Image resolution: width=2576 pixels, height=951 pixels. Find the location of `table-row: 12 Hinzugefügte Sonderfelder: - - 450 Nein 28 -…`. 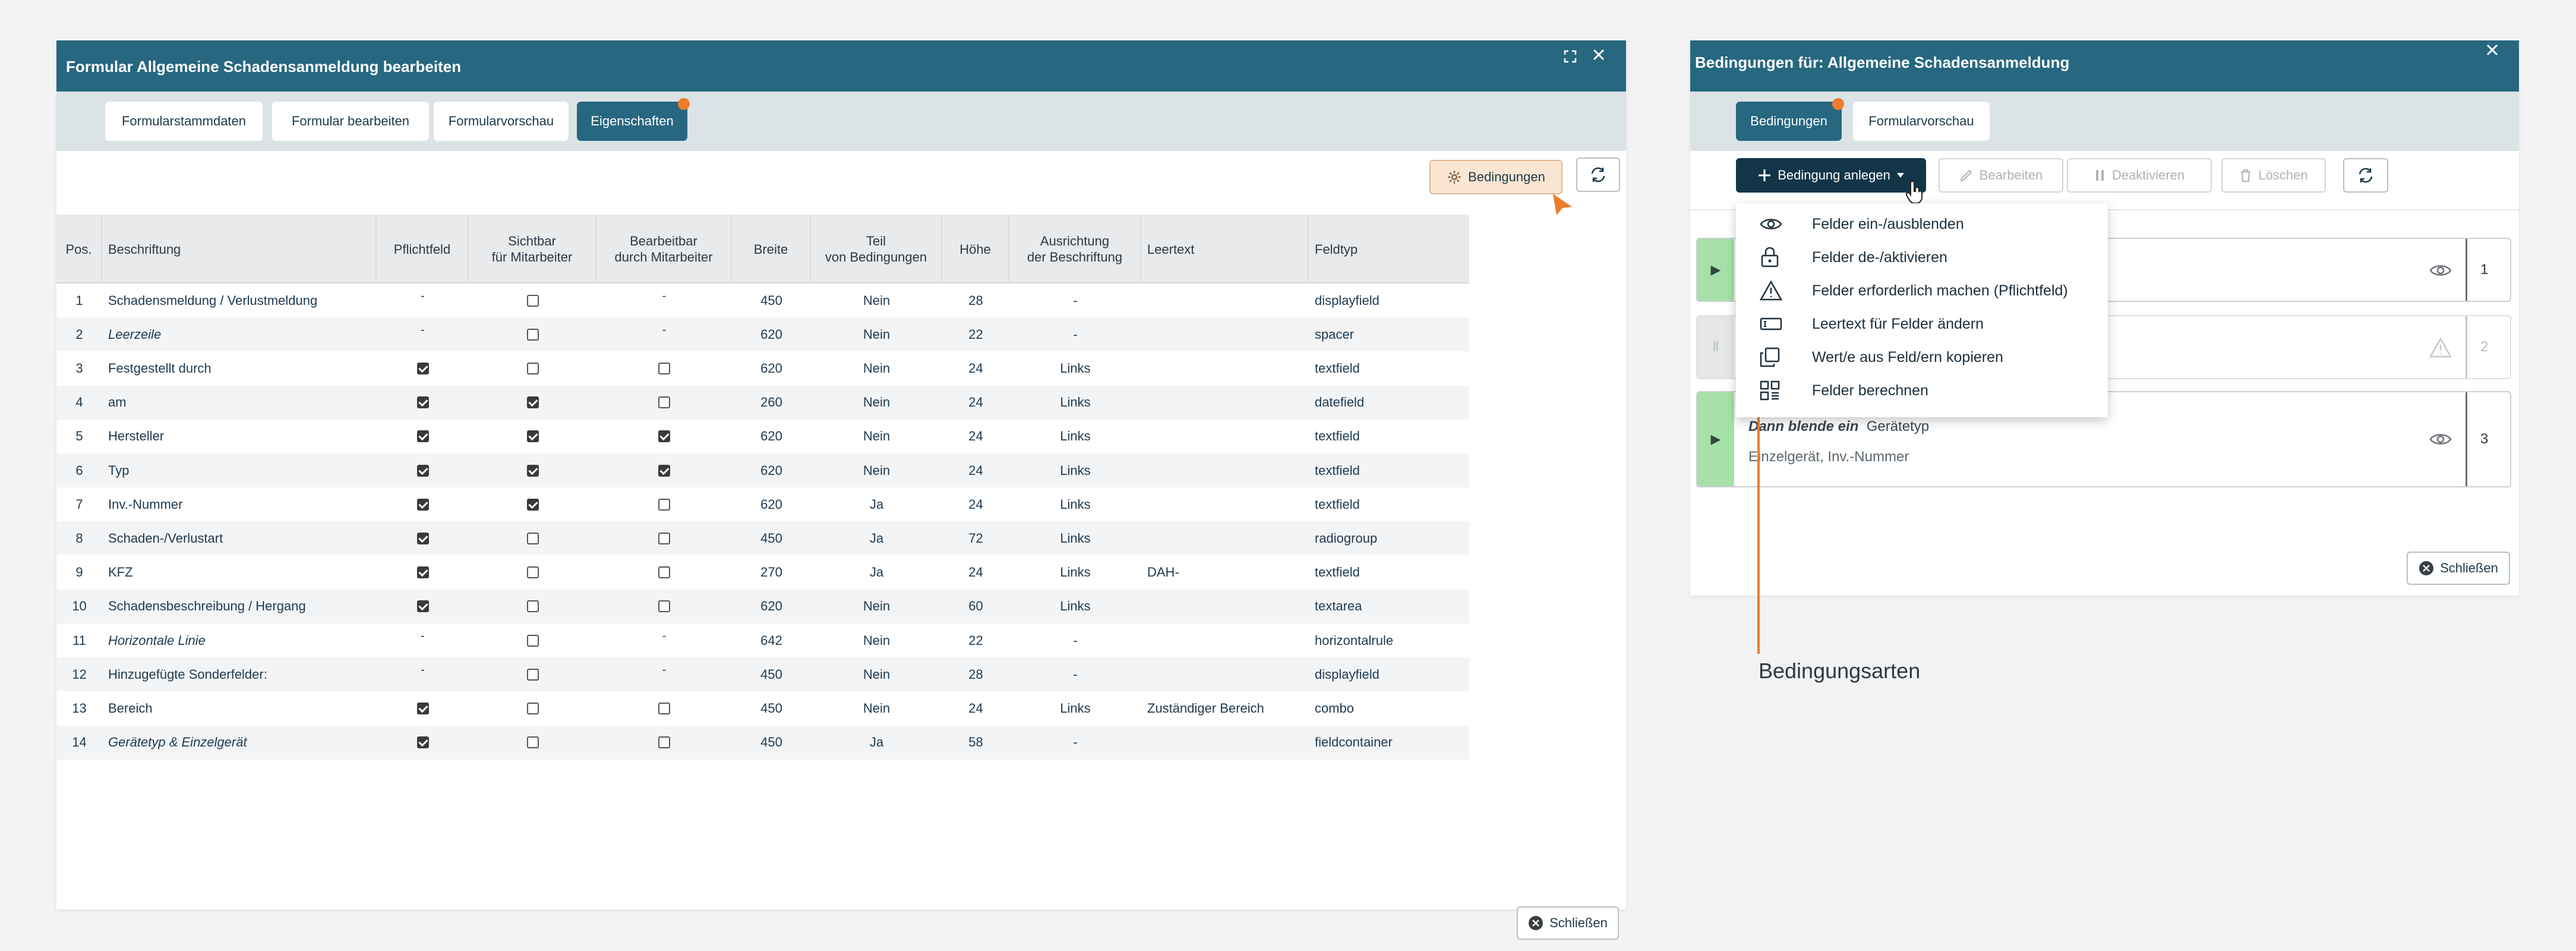

table-row: 12 Hinzugefügte Sonderfelder: - - 450 Nein 28 -… is located at coordinates (762, 674).